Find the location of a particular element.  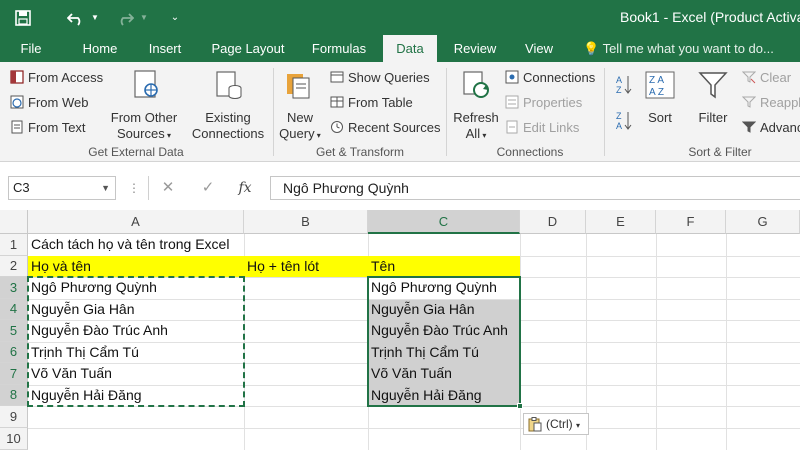

sort-z-to-a-button: ZA is located at coordinates (624, 121).